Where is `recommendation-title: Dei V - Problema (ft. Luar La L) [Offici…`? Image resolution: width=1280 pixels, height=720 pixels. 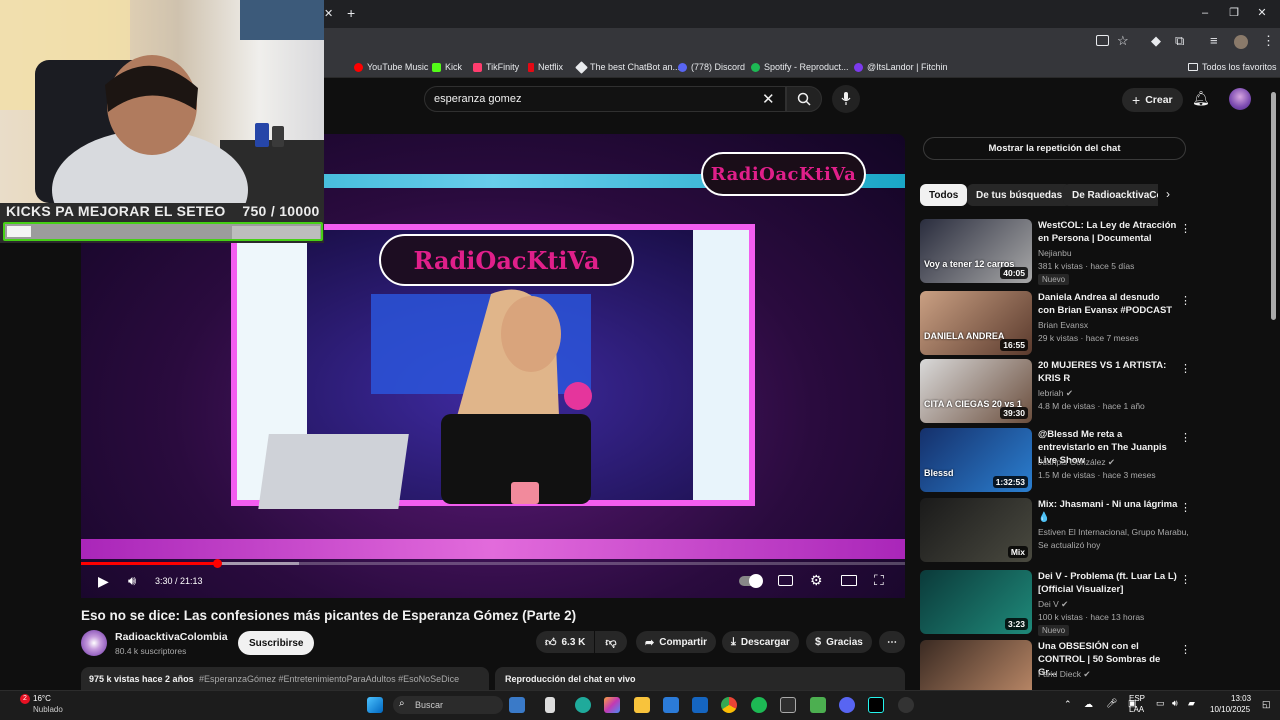 recommendation-title: Dei V - Problema (ft. Luar La L) [Offici… is located at coordinates (1108, 583).